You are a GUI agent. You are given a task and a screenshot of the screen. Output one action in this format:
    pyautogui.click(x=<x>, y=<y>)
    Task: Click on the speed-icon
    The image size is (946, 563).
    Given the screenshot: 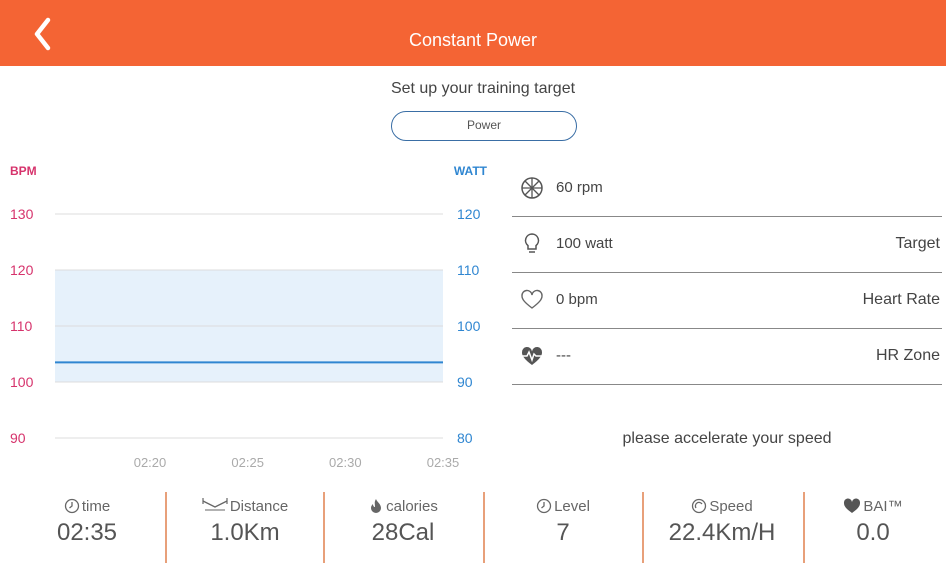 What is the action you would take?
    pyautogui.click(x=699, y=506)
    